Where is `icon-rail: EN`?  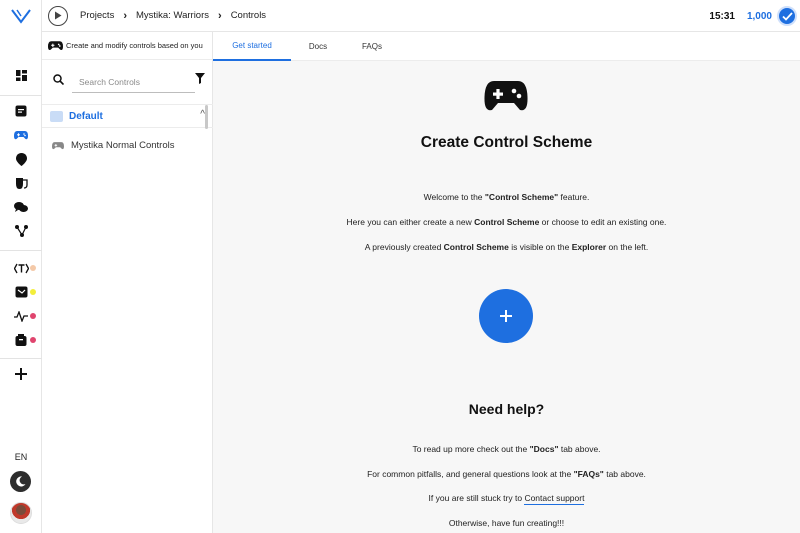
icon-rail: EN is located at coordinates (21, 266).